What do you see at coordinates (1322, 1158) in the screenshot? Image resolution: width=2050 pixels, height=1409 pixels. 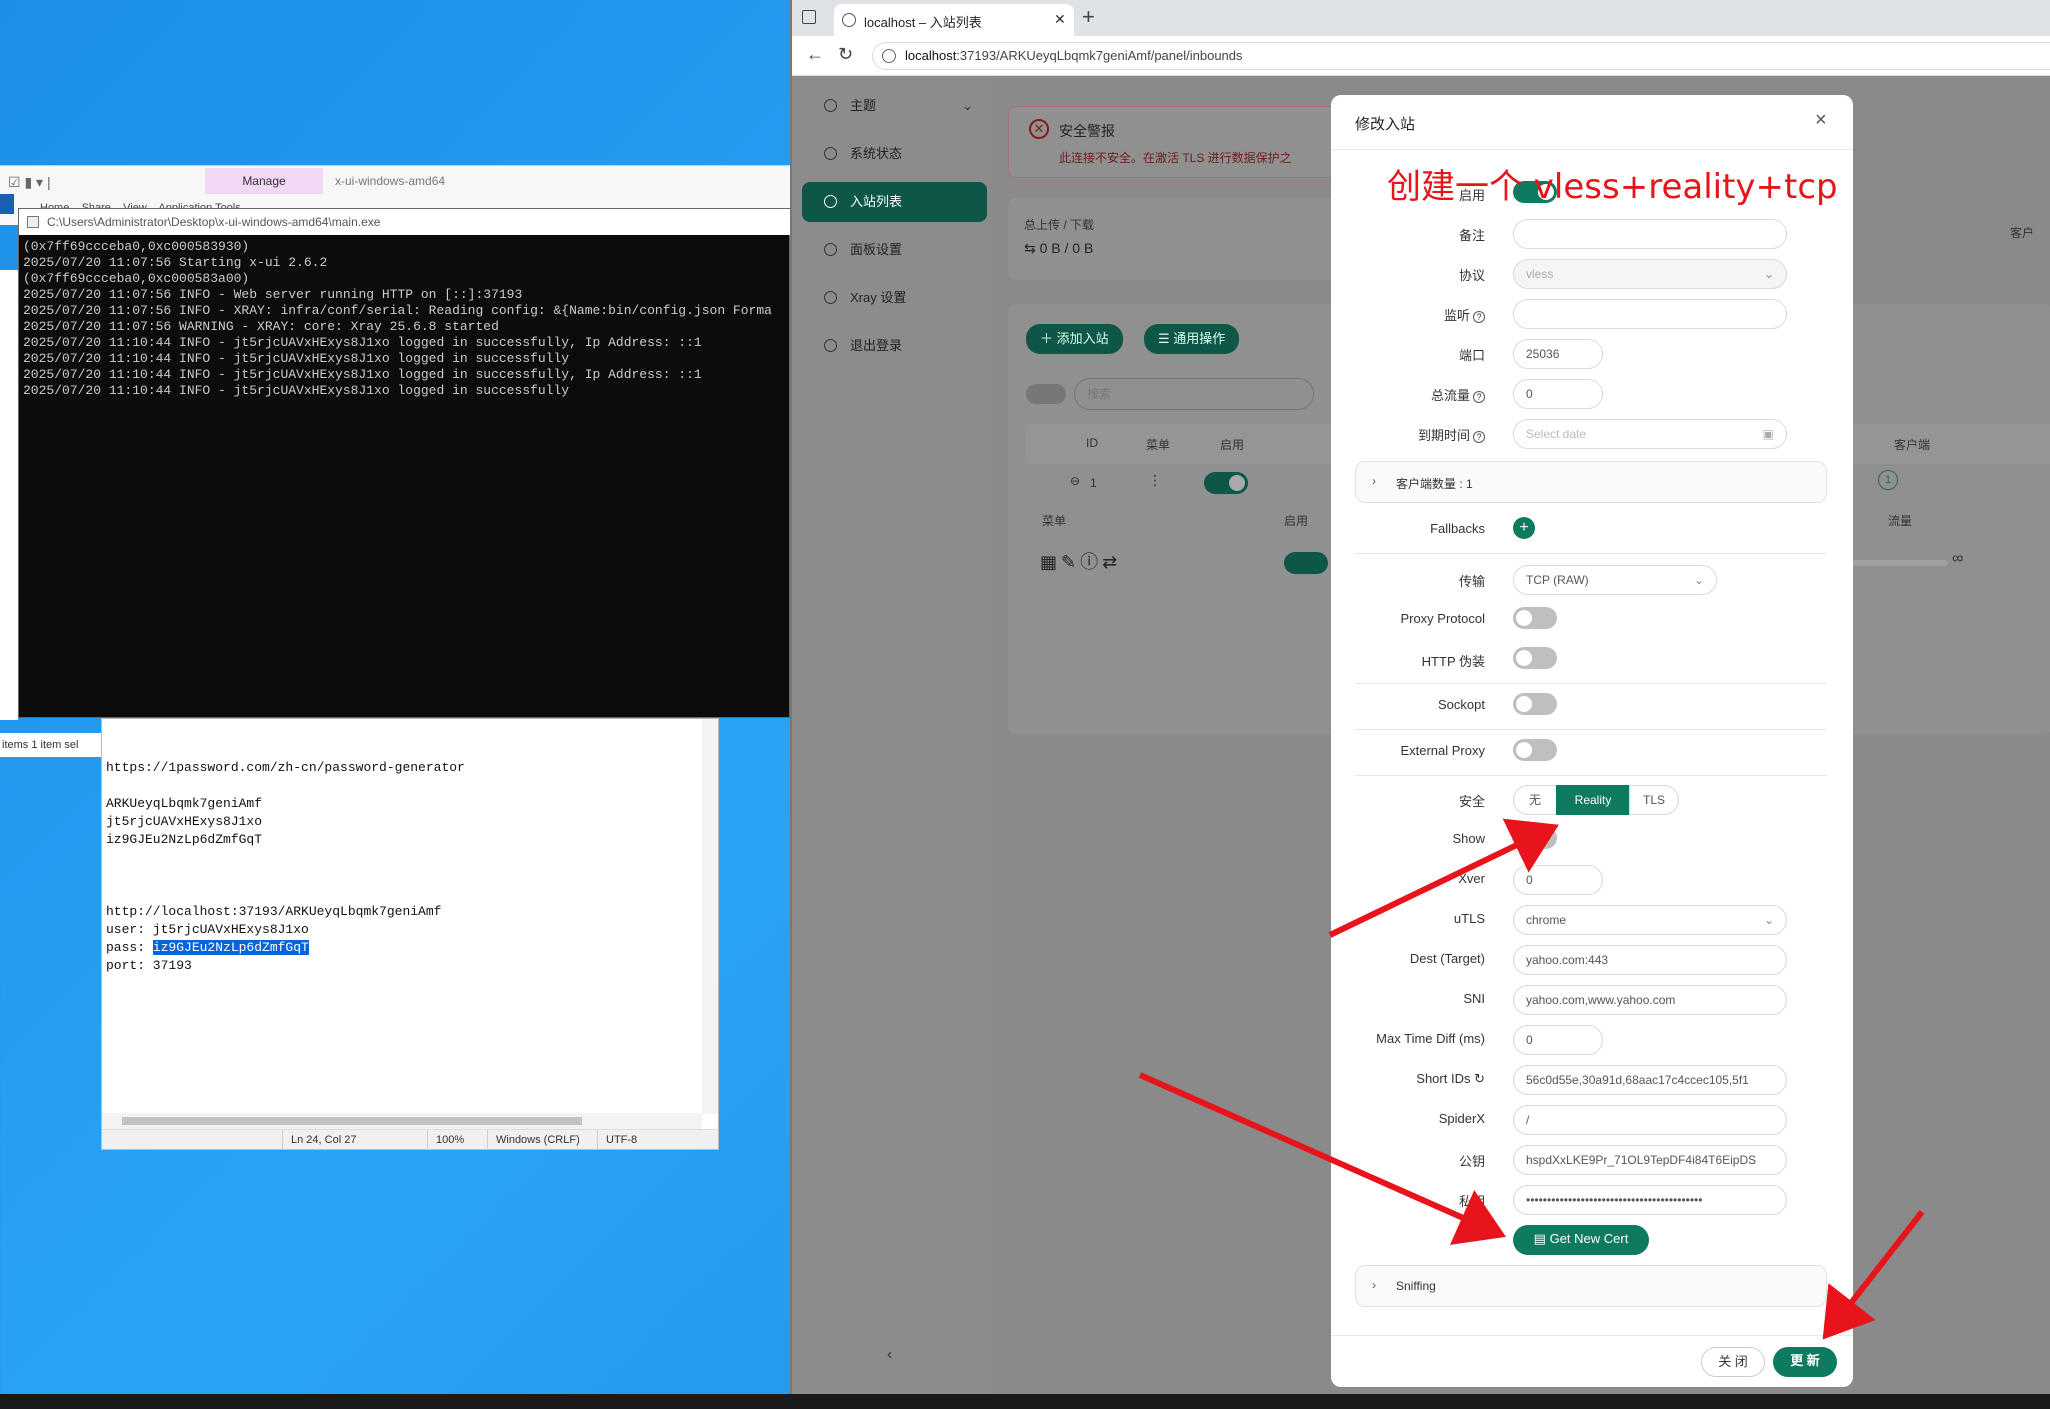 I see `arrow-to-get-cert` at bounding box center [1322, 1158].